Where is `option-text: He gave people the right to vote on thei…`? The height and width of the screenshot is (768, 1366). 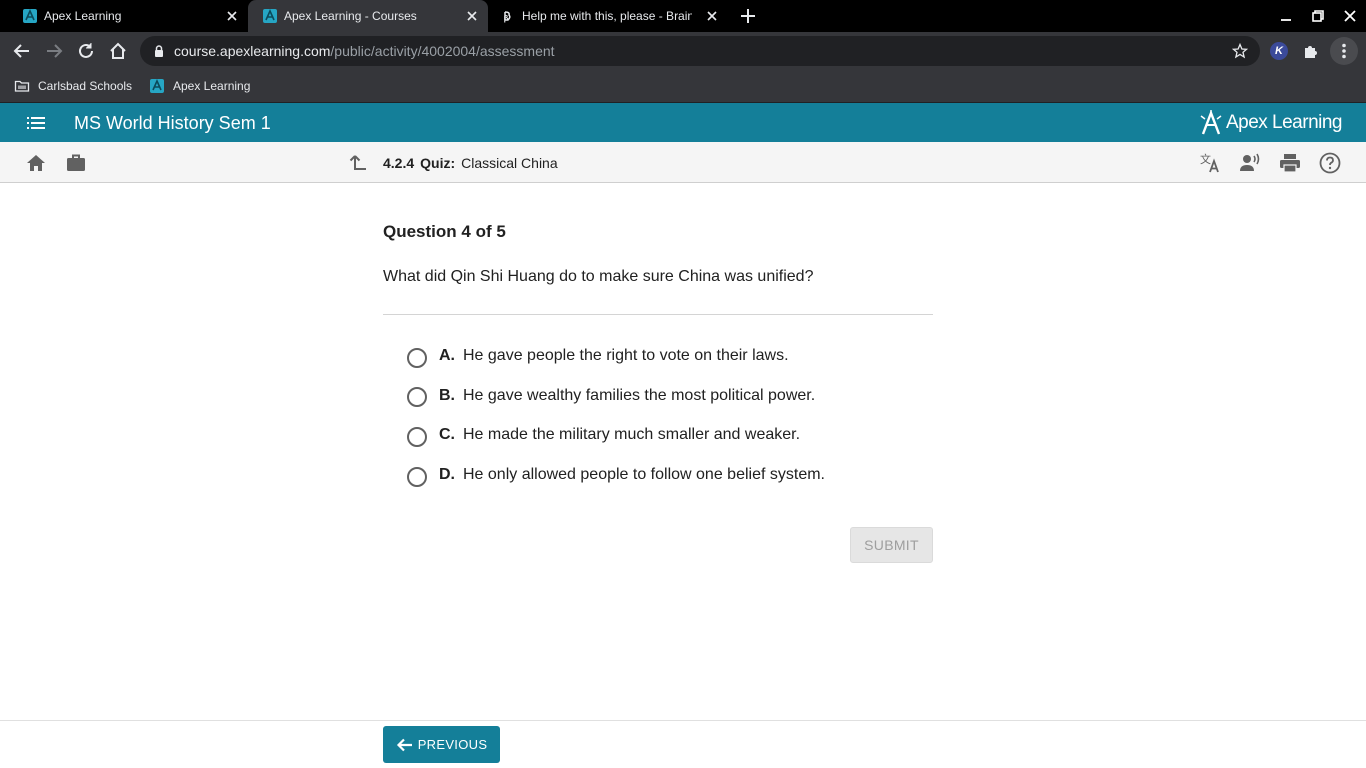
option-text: He gave people the right to vote on thei… is located at coordinates (626, 355).